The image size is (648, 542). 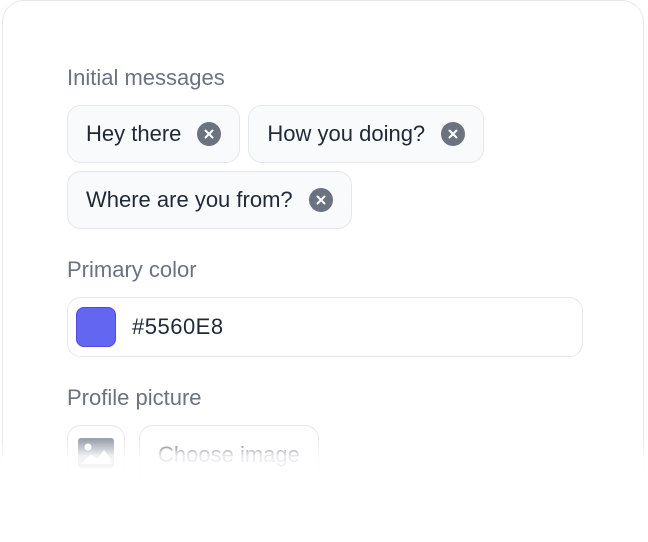 What do you see at coordinates (325, 327) in the screenshot?
I see `primary-color-field: #5560E8` at bounding box center [325, 327].